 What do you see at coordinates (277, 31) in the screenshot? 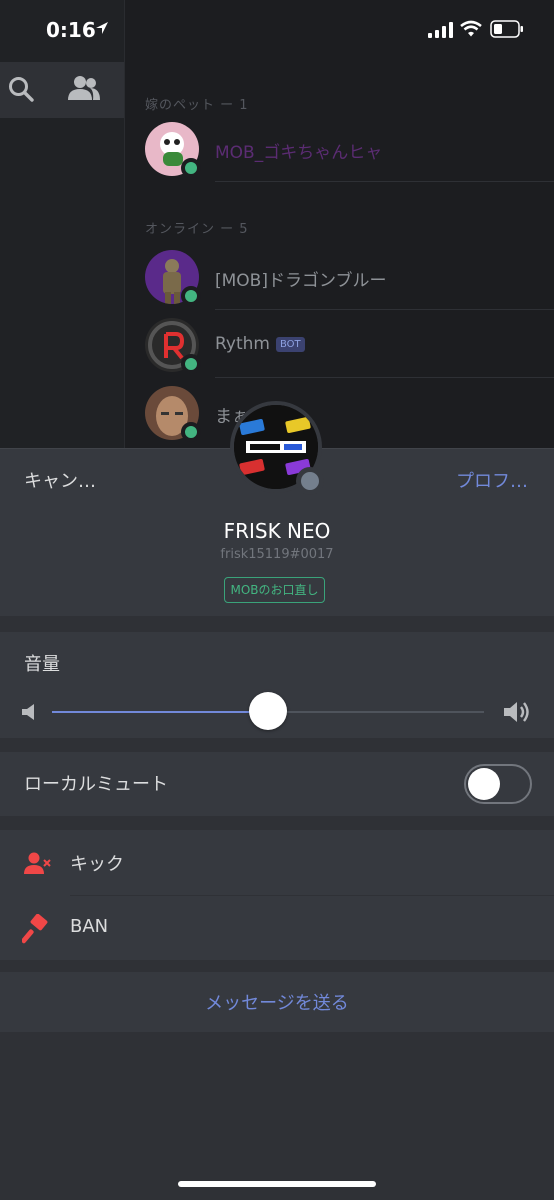
I see `status-bar: 0:16` at bounding box center [277, 31].